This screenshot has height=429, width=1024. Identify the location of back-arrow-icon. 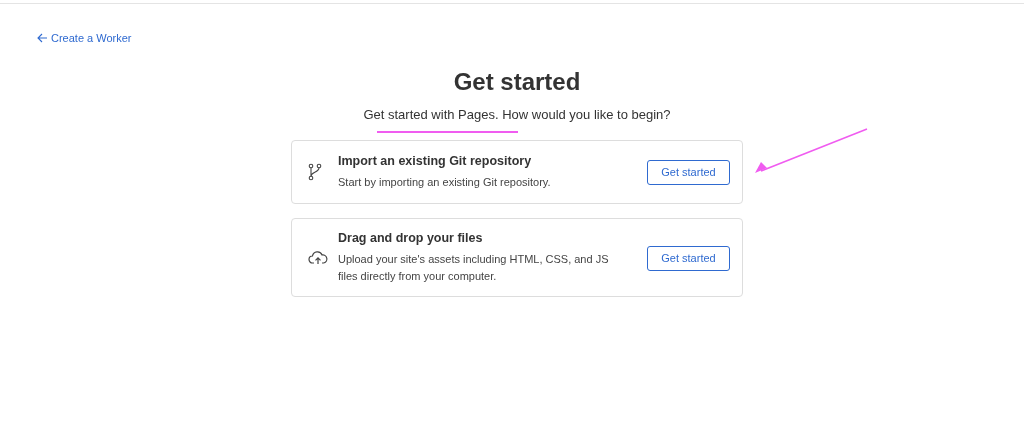
(42, 38).